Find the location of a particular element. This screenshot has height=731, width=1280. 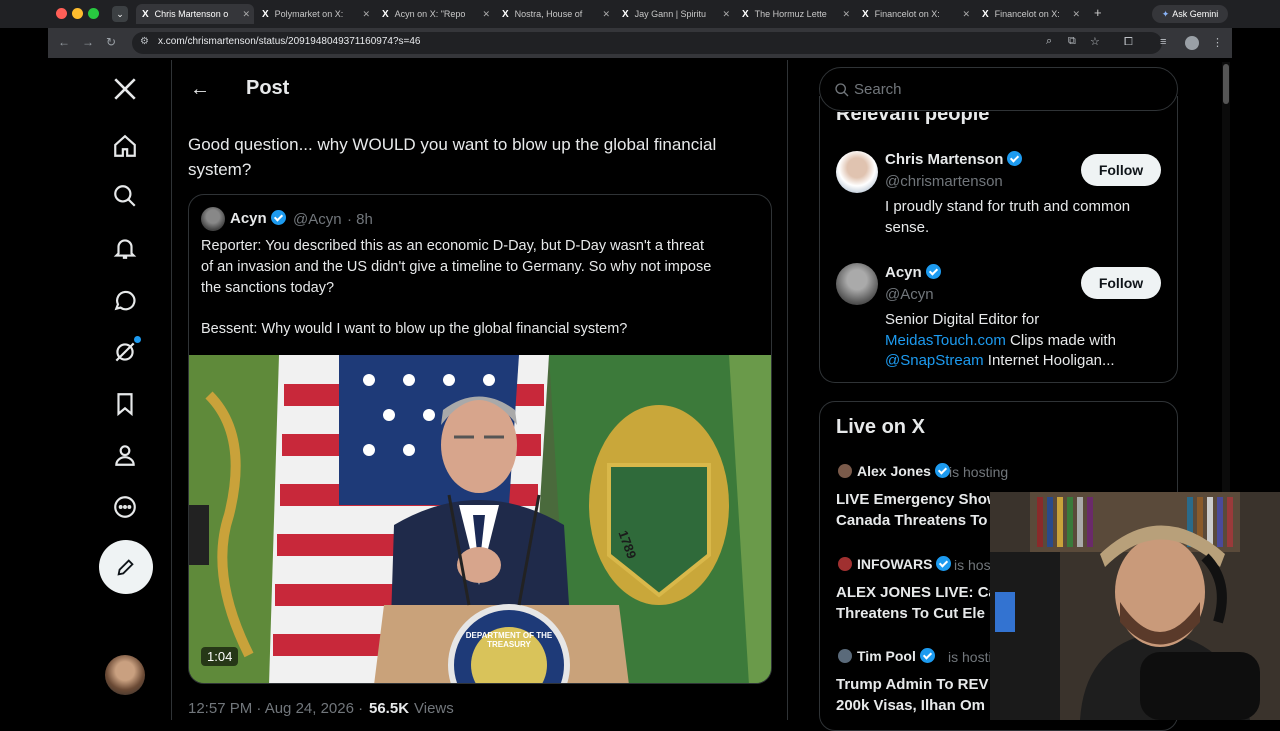

chris-martenson-avatar is located at coordinates (857, 172).